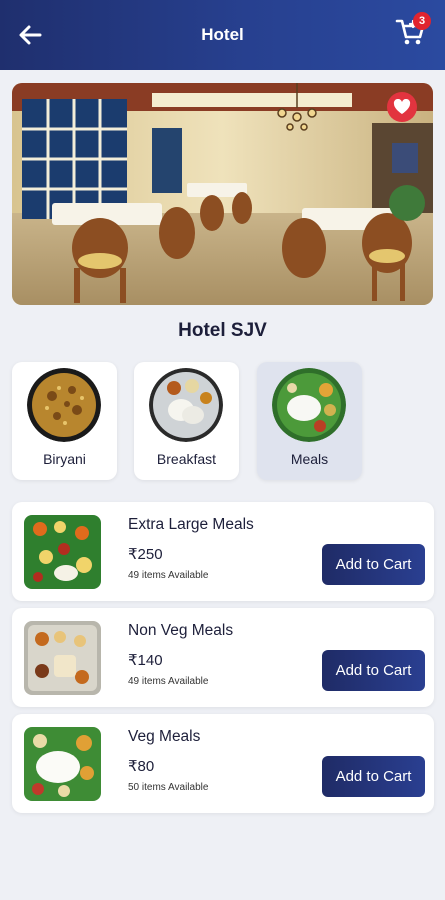 Image resolution: width=445 pixels, height=900 pixels. Describe the element at coordinates (164, 736) in the screenshot. I see `item-name: Veg Meals` at that location.